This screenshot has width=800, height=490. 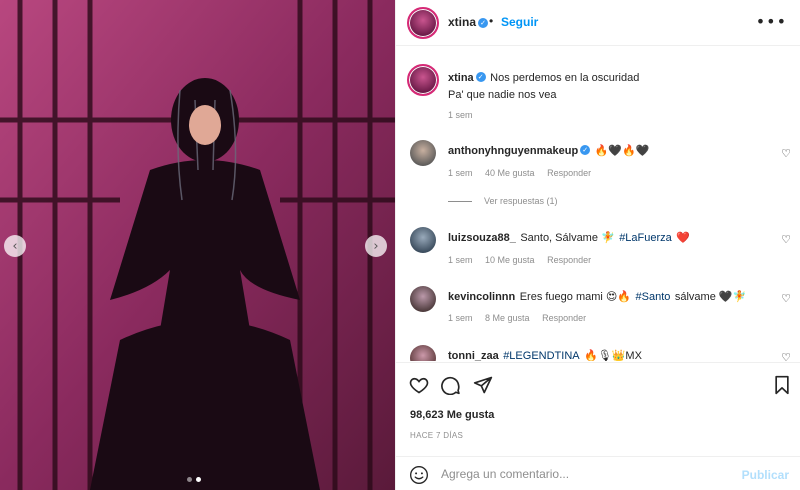 I want to click on chevron-left-icon: ‹, so click(x=15, y=246).